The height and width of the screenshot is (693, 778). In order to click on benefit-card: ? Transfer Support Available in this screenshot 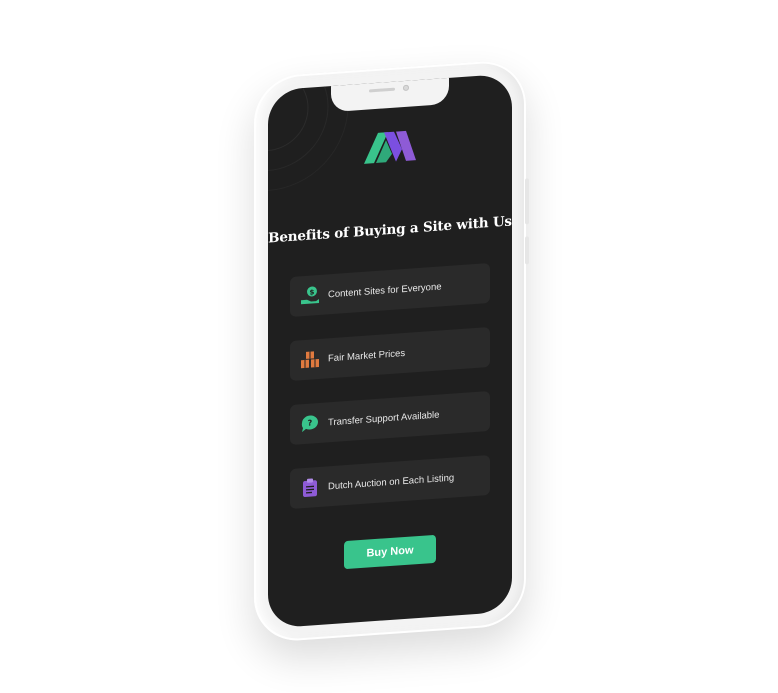, I will do `click(390, 418)`.